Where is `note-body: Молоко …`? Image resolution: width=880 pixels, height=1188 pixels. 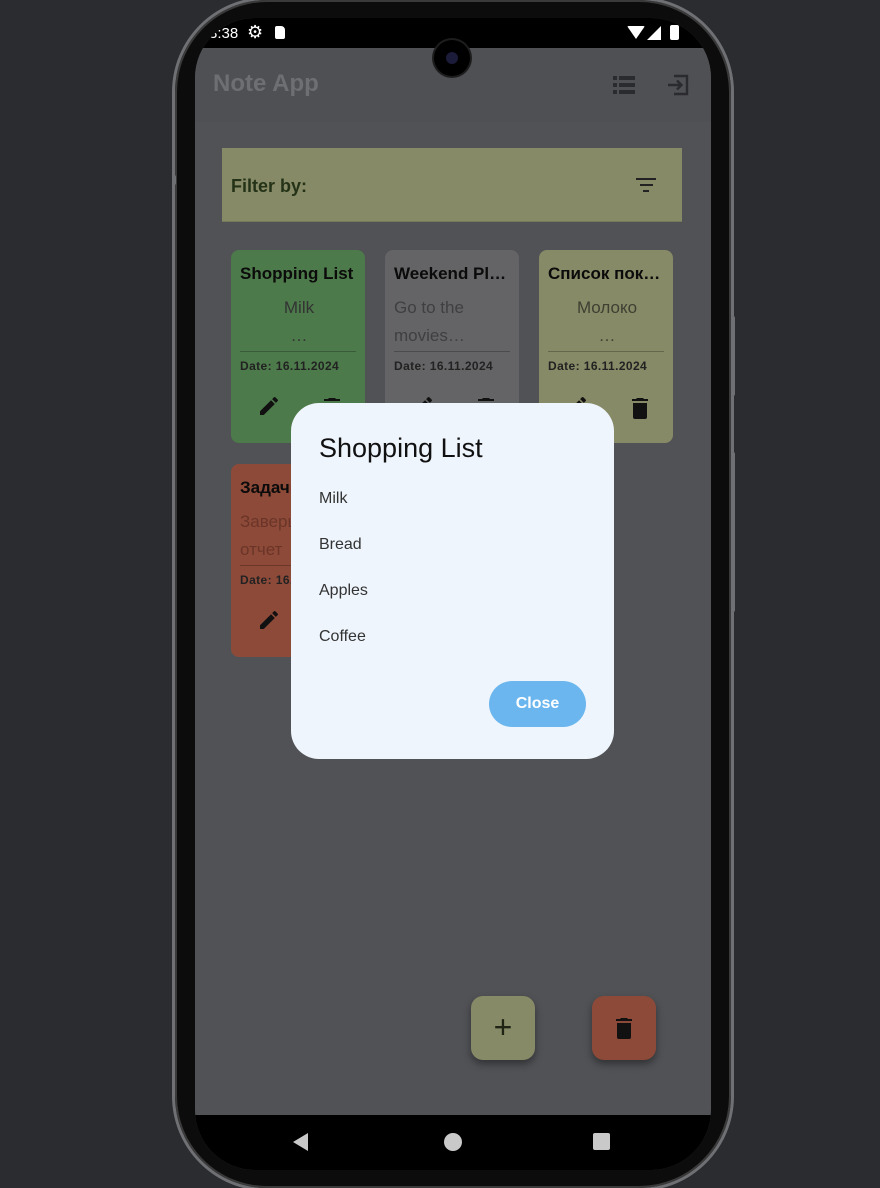
note-body: Молоко … is located at coordinates (607, 322).